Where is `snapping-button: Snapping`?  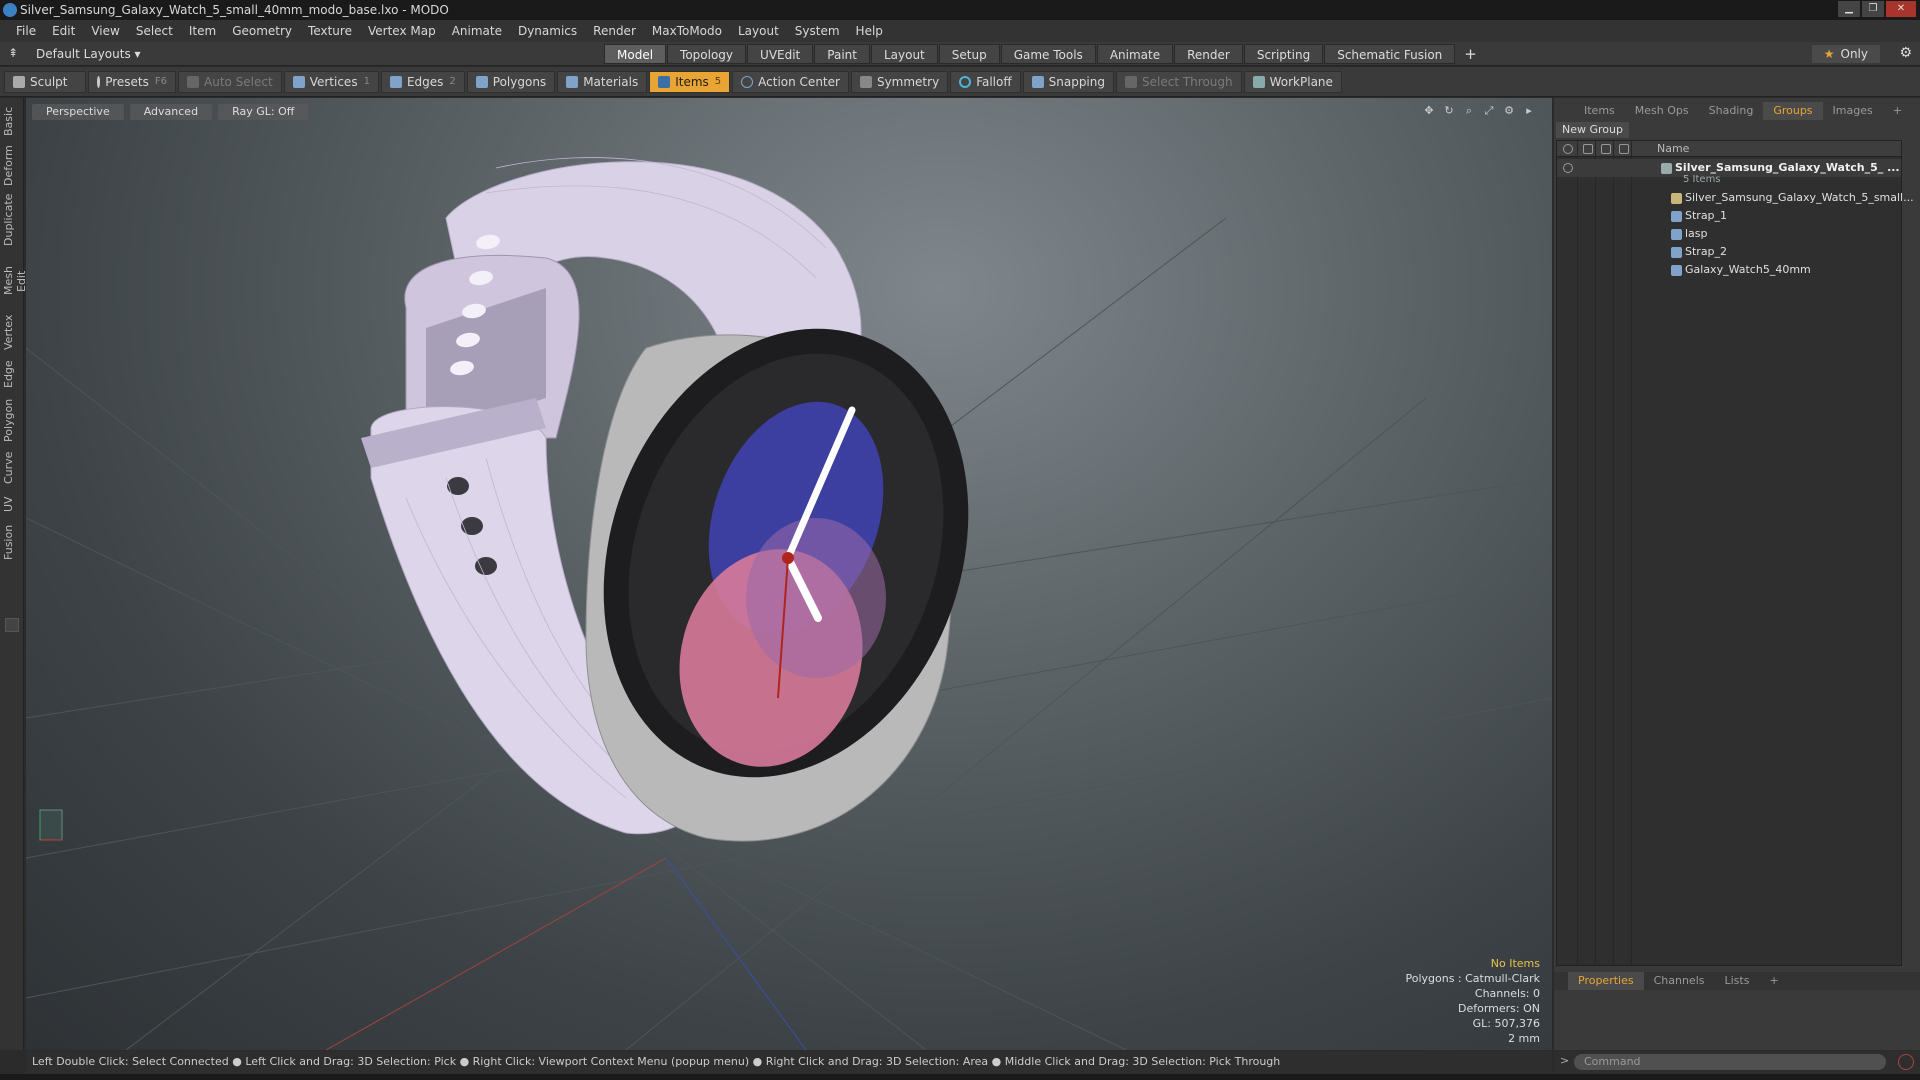
snapping-button: Snapping is located at coordinates (1068, 81).